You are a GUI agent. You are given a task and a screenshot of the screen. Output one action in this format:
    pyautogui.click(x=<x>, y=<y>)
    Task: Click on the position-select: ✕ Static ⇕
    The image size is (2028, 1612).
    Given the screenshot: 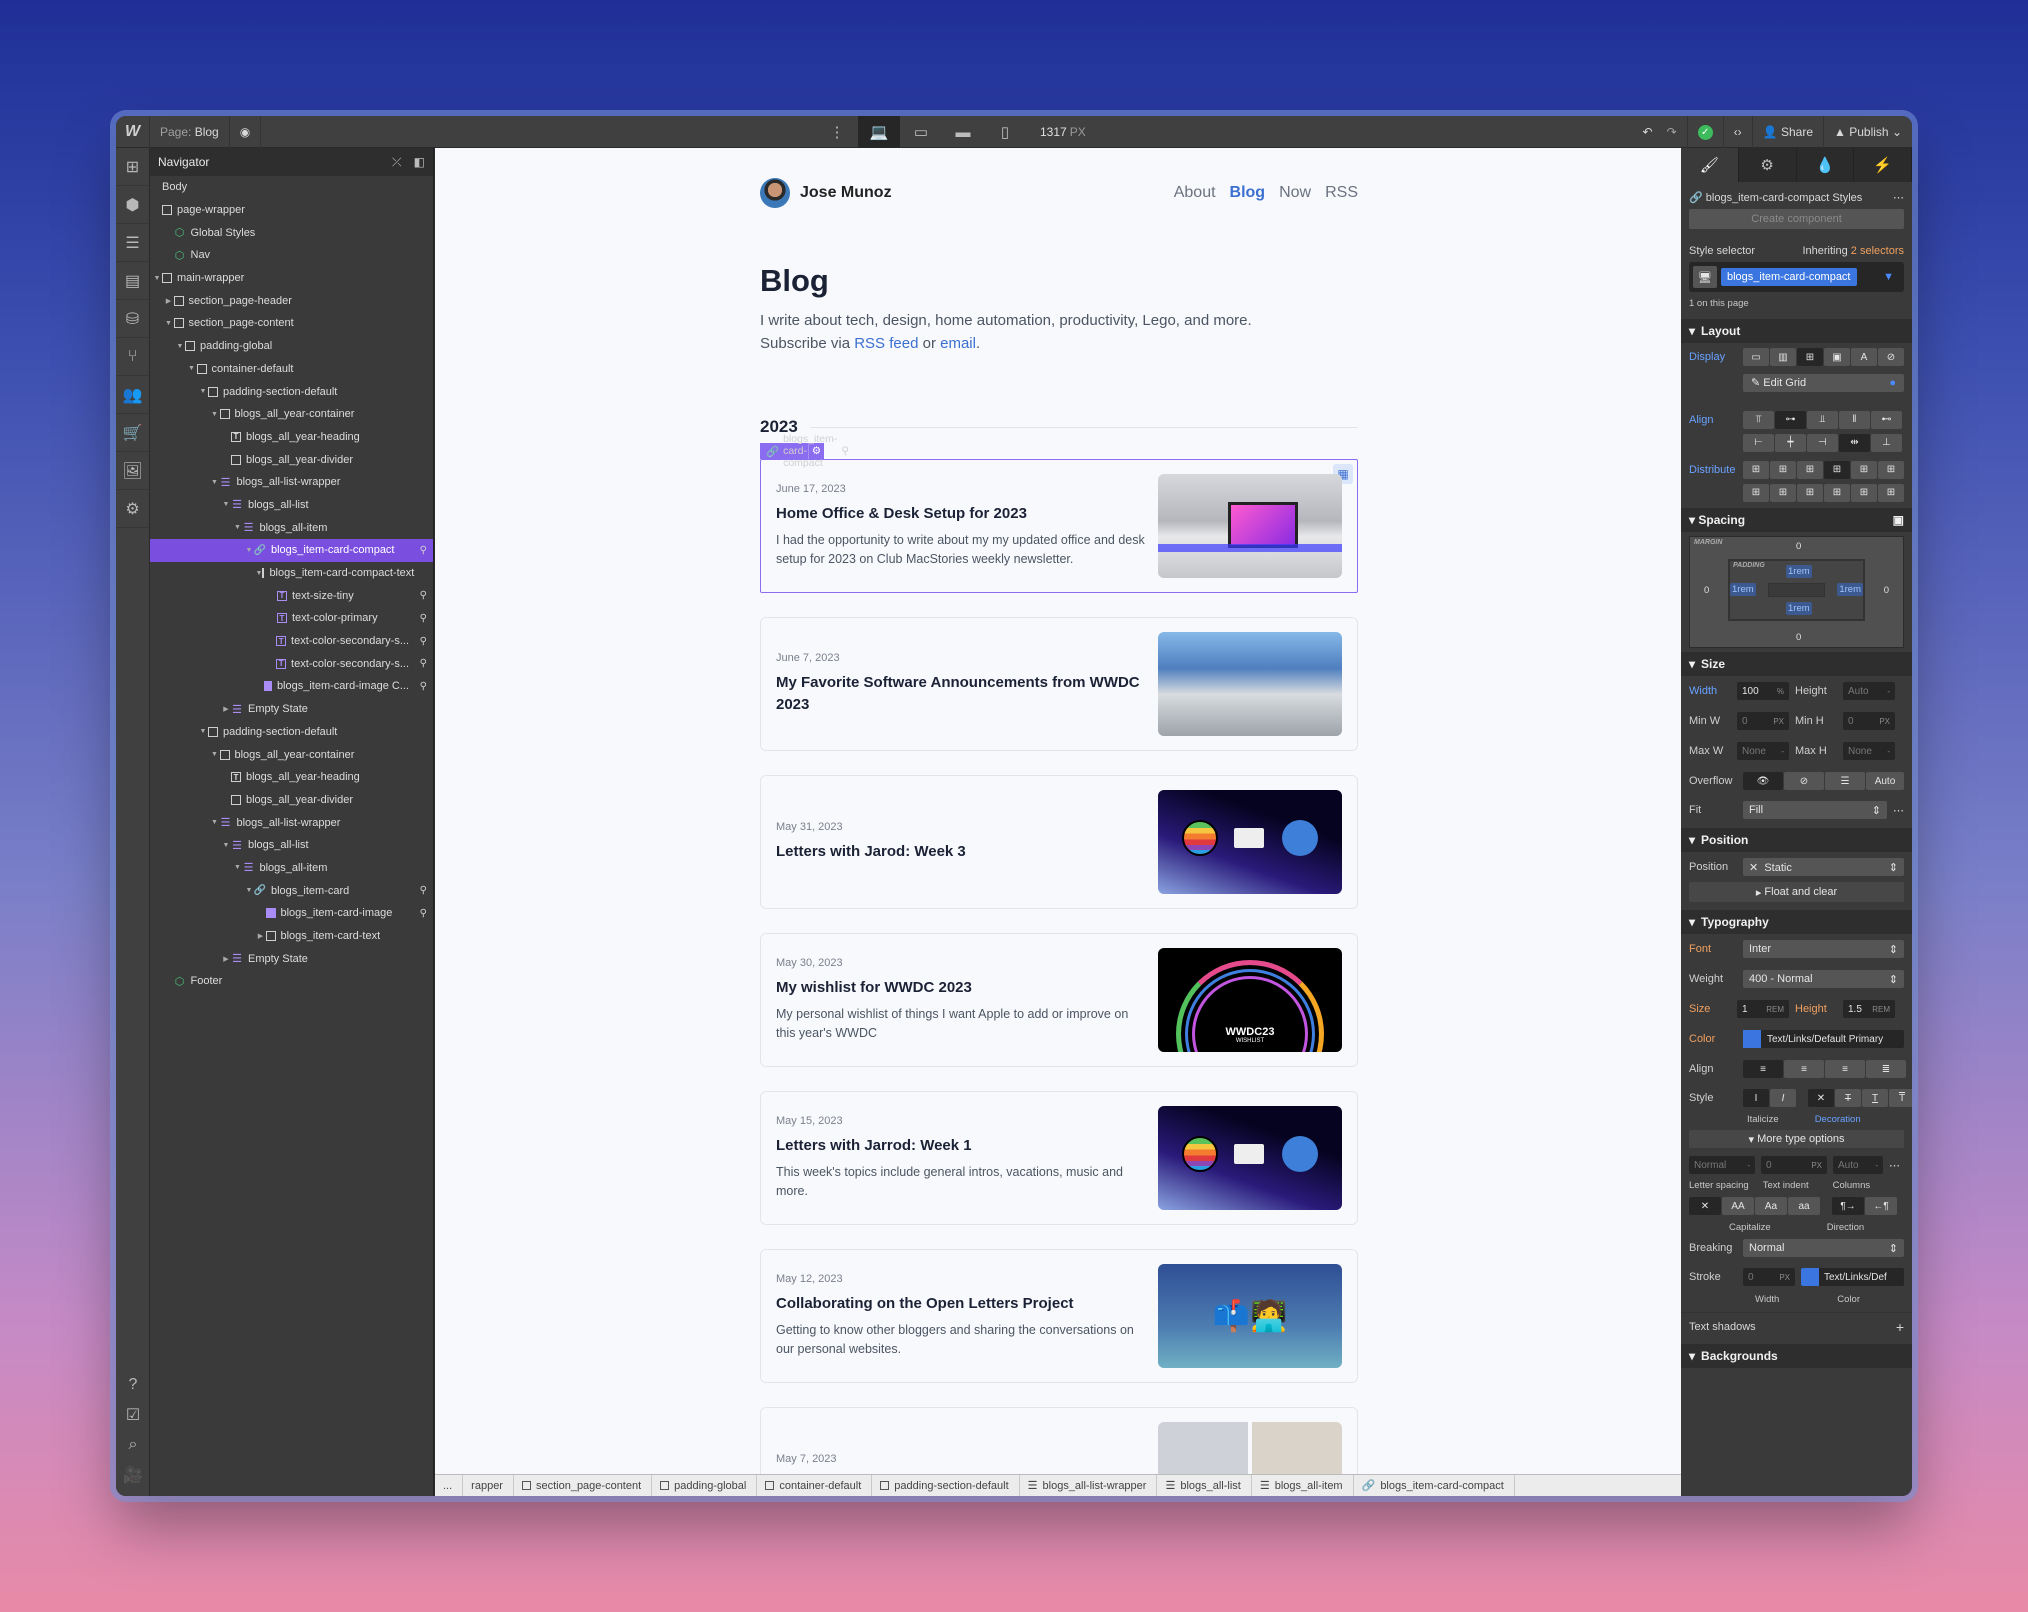 What is the action you would take?
    pyautogui.click(x=1823, y=867)
    